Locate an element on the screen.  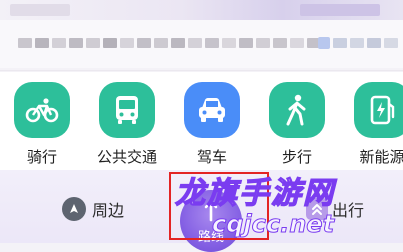
shortcut-driving: 驾车 is located at coordinates (212, 124).